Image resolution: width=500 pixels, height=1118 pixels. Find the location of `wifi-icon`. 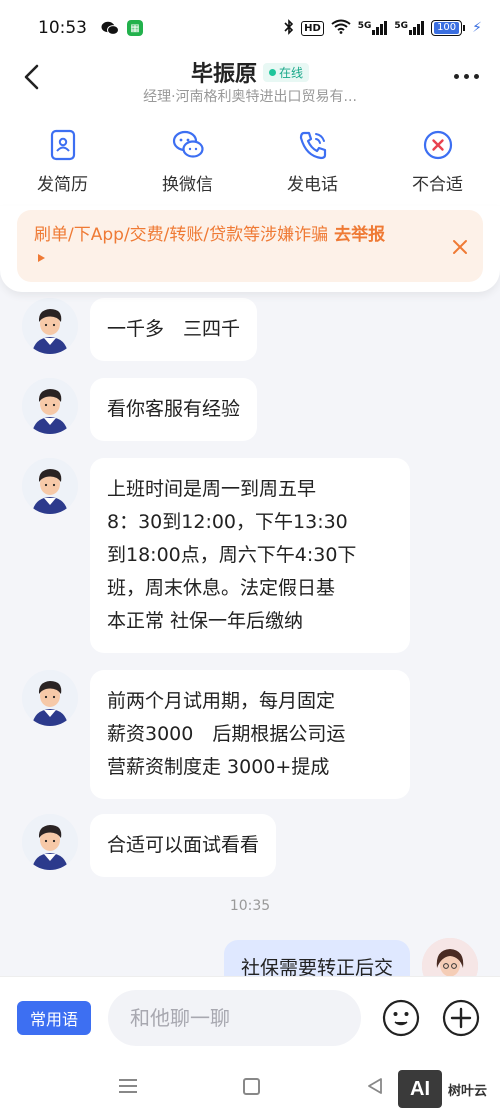

wifi-icon is located at coordinates (341, 28).